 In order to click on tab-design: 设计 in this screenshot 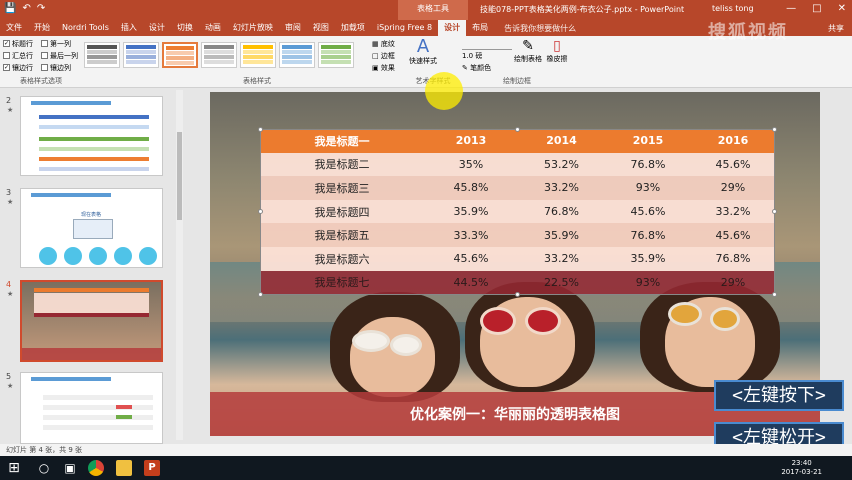, I will do `click(157, 28)`.